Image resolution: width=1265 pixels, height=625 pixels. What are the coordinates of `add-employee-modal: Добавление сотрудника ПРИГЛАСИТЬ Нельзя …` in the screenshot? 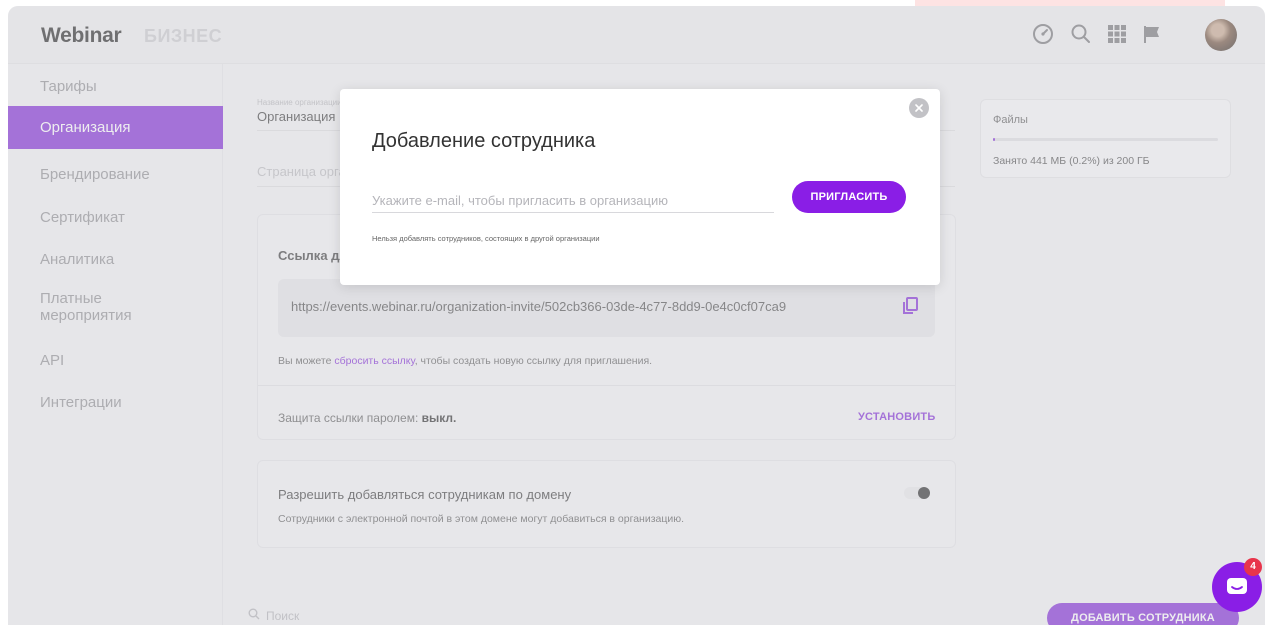 It's located at (640, 187).